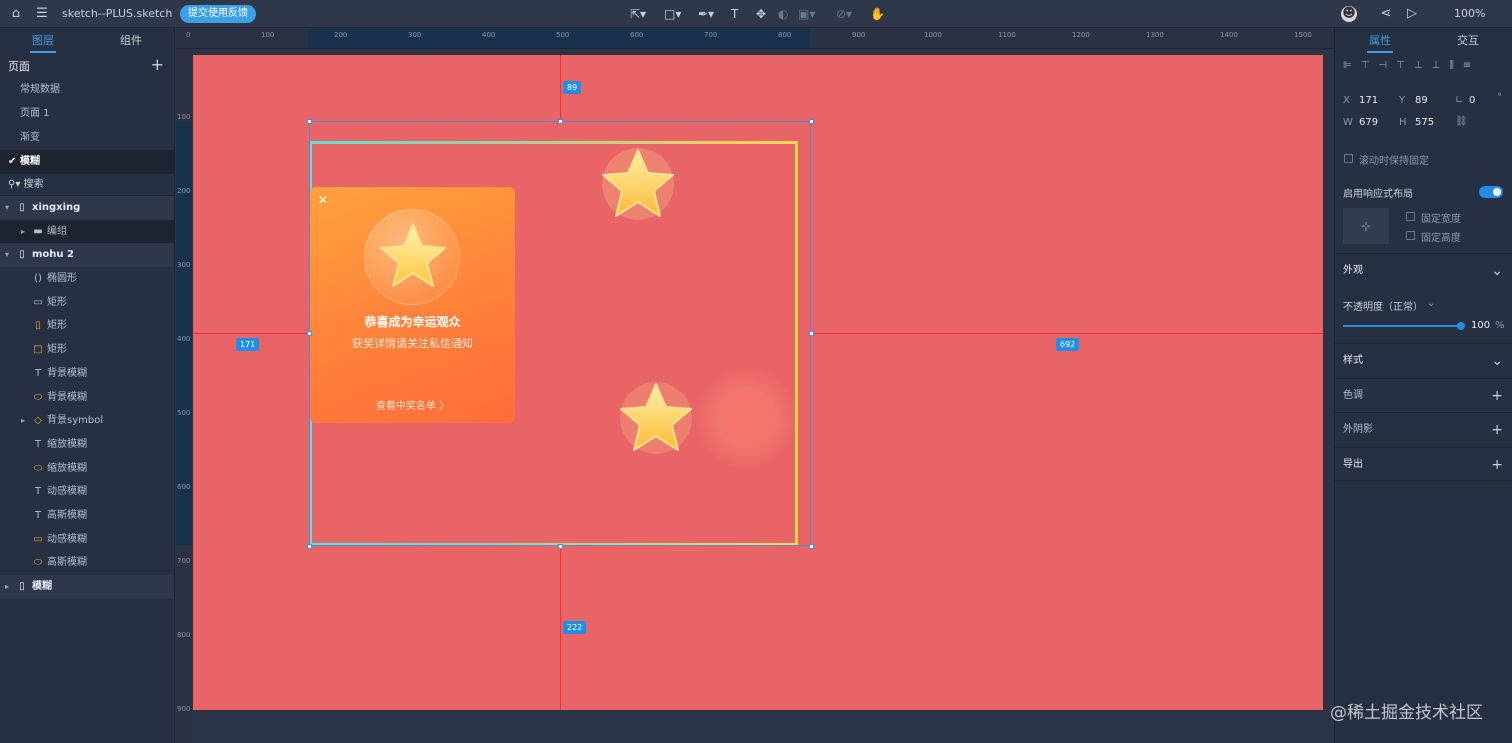 This screenshot has height=743, width=1512. What do you see at coordinates (415, 35) in the screenshot?
I see `ruler-label: 300` at bounding box center [415, 35].